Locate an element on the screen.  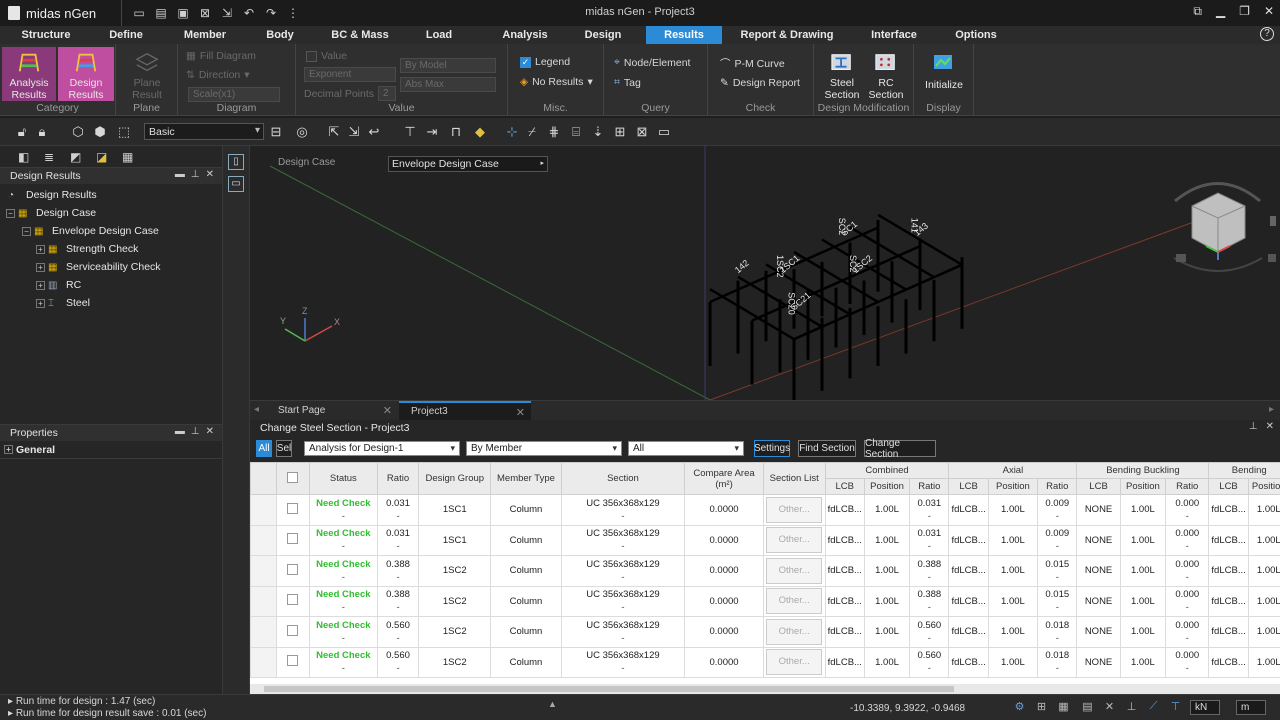
change-section-button: Change Section is located at coordinates (900, 449).